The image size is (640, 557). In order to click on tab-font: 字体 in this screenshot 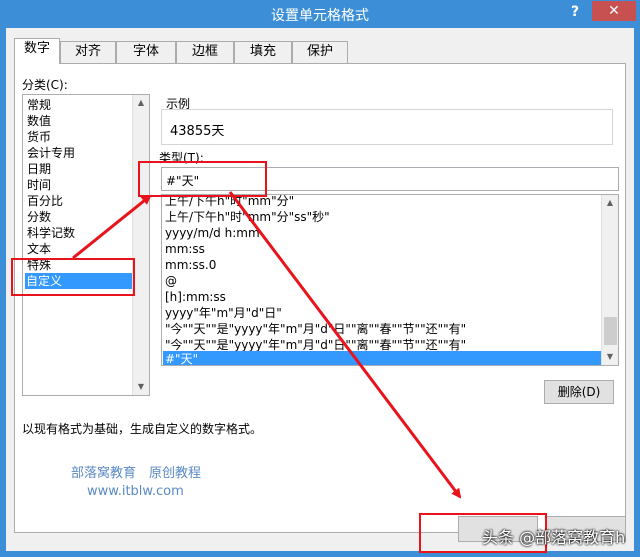, I will do `click(146, 52)`.